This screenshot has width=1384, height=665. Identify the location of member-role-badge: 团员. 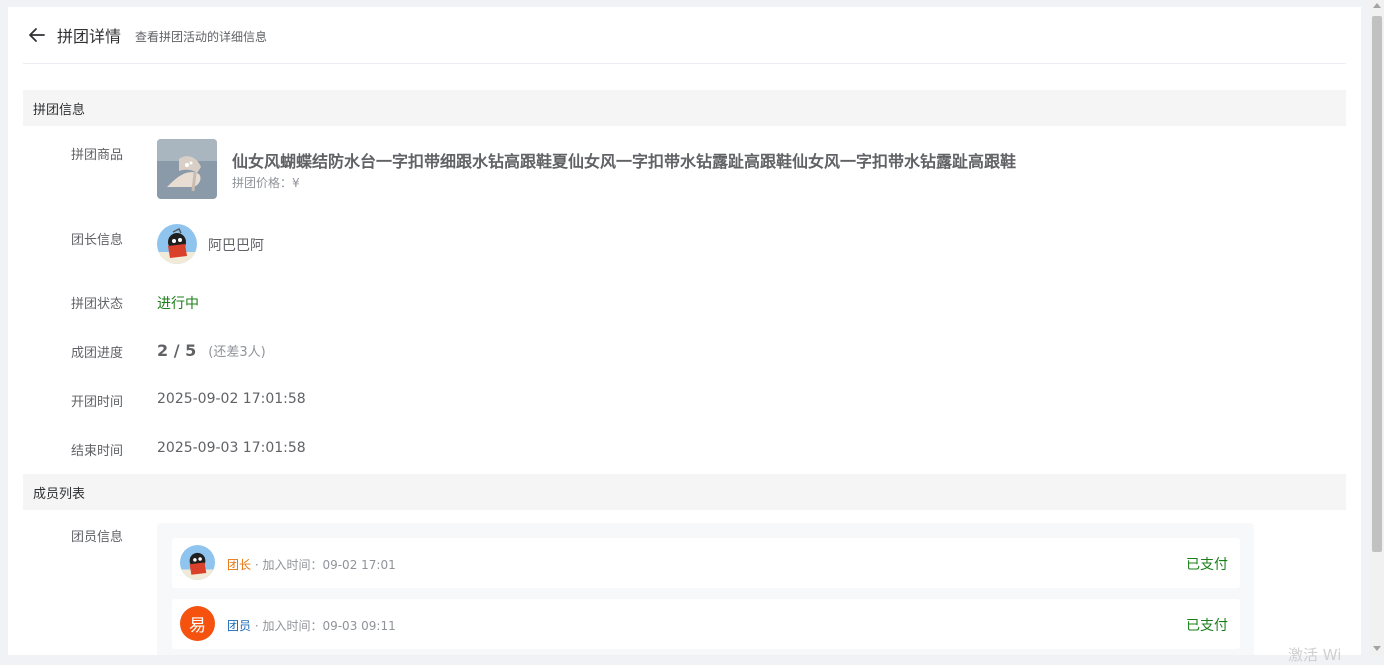
(239, 626).